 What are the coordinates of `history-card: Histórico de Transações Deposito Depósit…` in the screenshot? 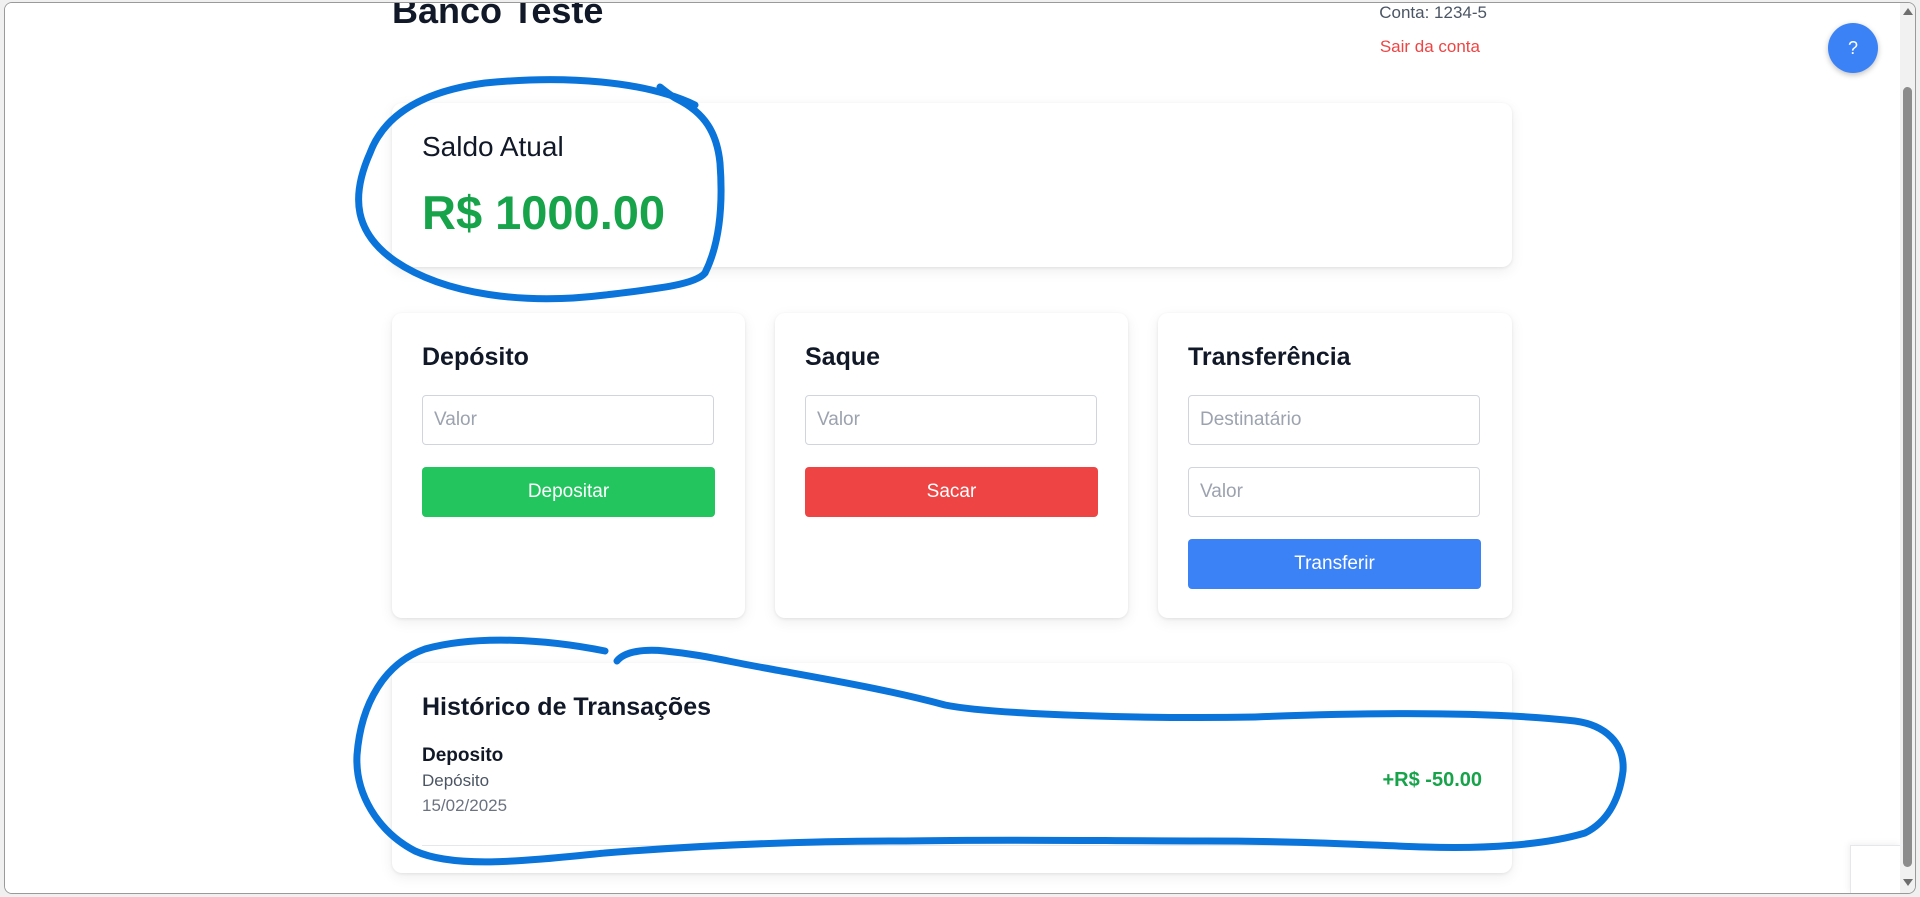 It's located at (952, 768).